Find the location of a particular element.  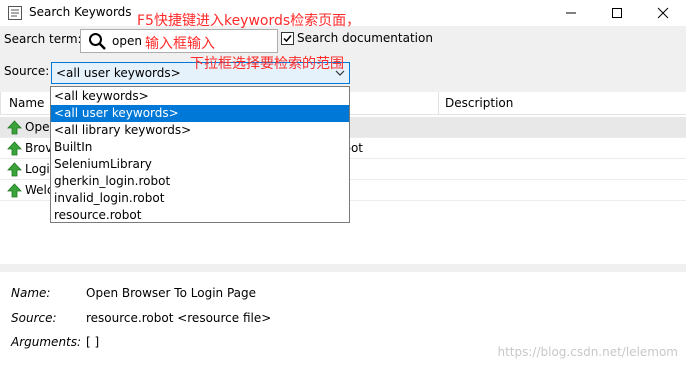

search-documentation-label: Search documentation is located at coordinates (365, 38).